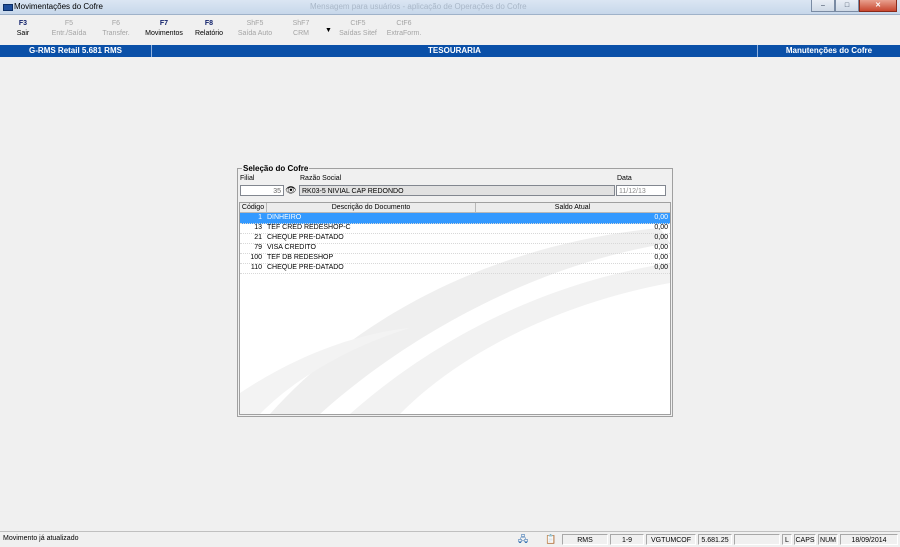 This screenshot has width=900, height=547. What do you see at coordinates (805, 539) in the screenshot?
I see `status-caps: CAPS` at bounding box center [805, 539].